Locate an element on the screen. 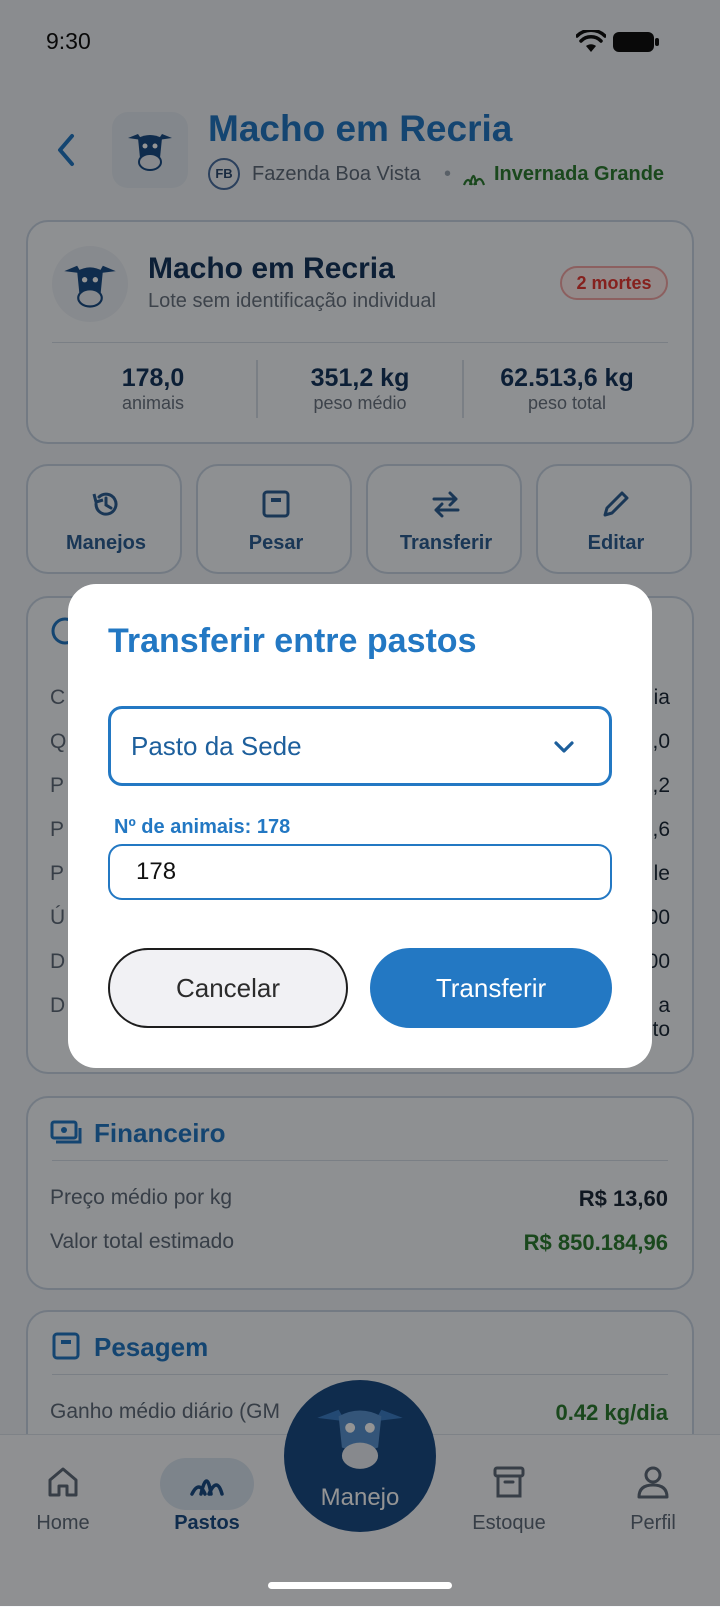 The image size is (720, 1607). cancel-button: Cancelar is located at coordinates (228, 988).